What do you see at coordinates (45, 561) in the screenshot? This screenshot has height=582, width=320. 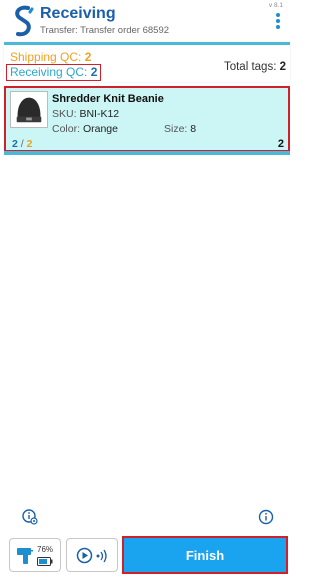 I see `battery-icon` at bounding box center [45, 561].